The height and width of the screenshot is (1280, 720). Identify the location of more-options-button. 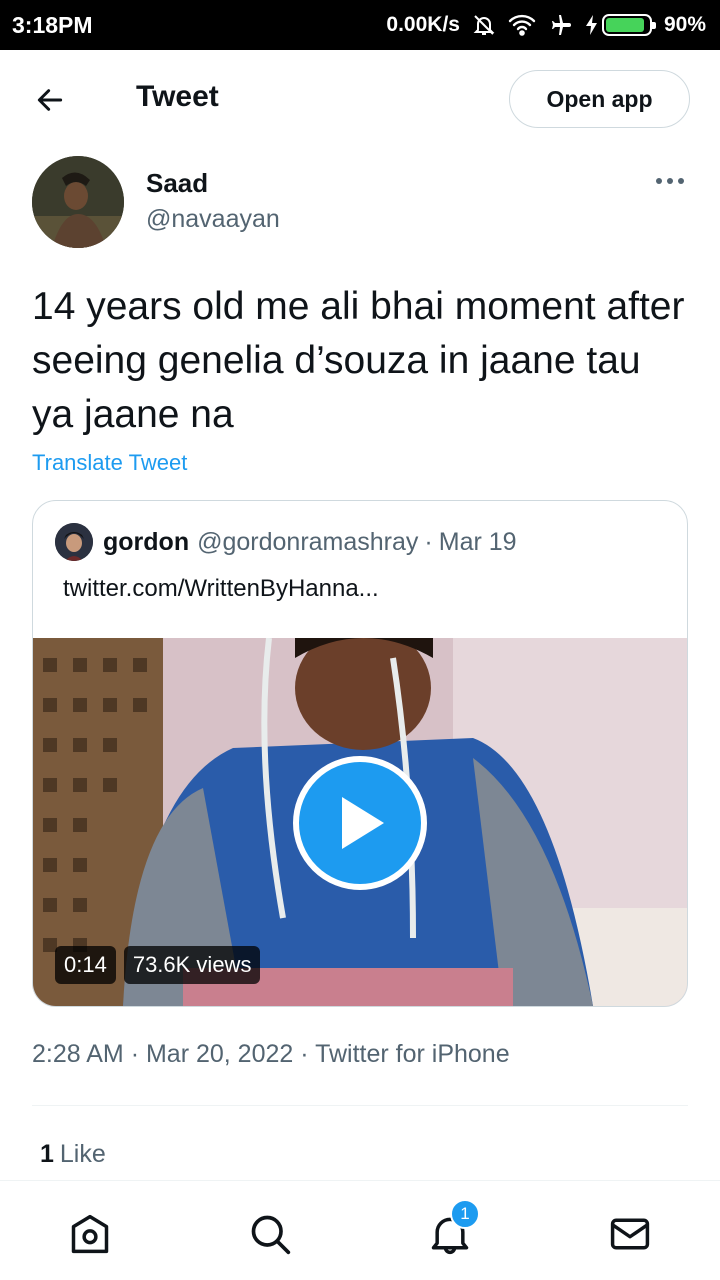
(670, 181).